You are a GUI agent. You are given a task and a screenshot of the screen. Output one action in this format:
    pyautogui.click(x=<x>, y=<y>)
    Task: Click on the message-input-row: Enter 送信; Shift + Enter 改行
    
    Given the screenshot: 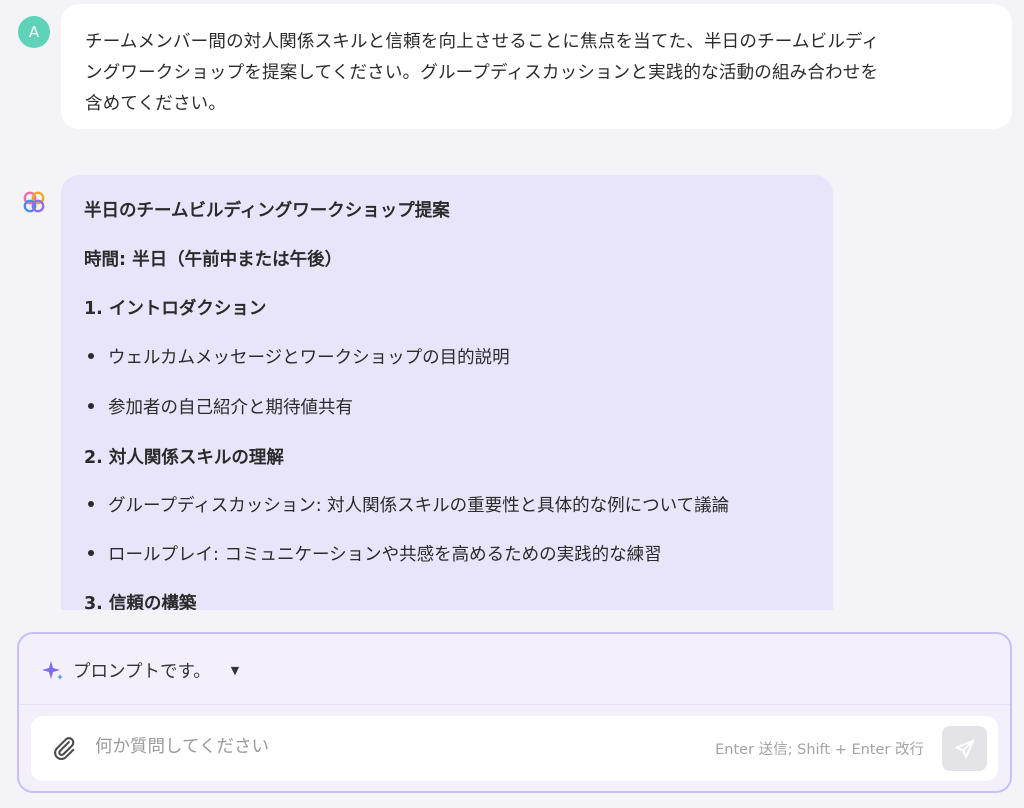 What is the action you would take?
    pyautogui.click(x=514, y=748)
    